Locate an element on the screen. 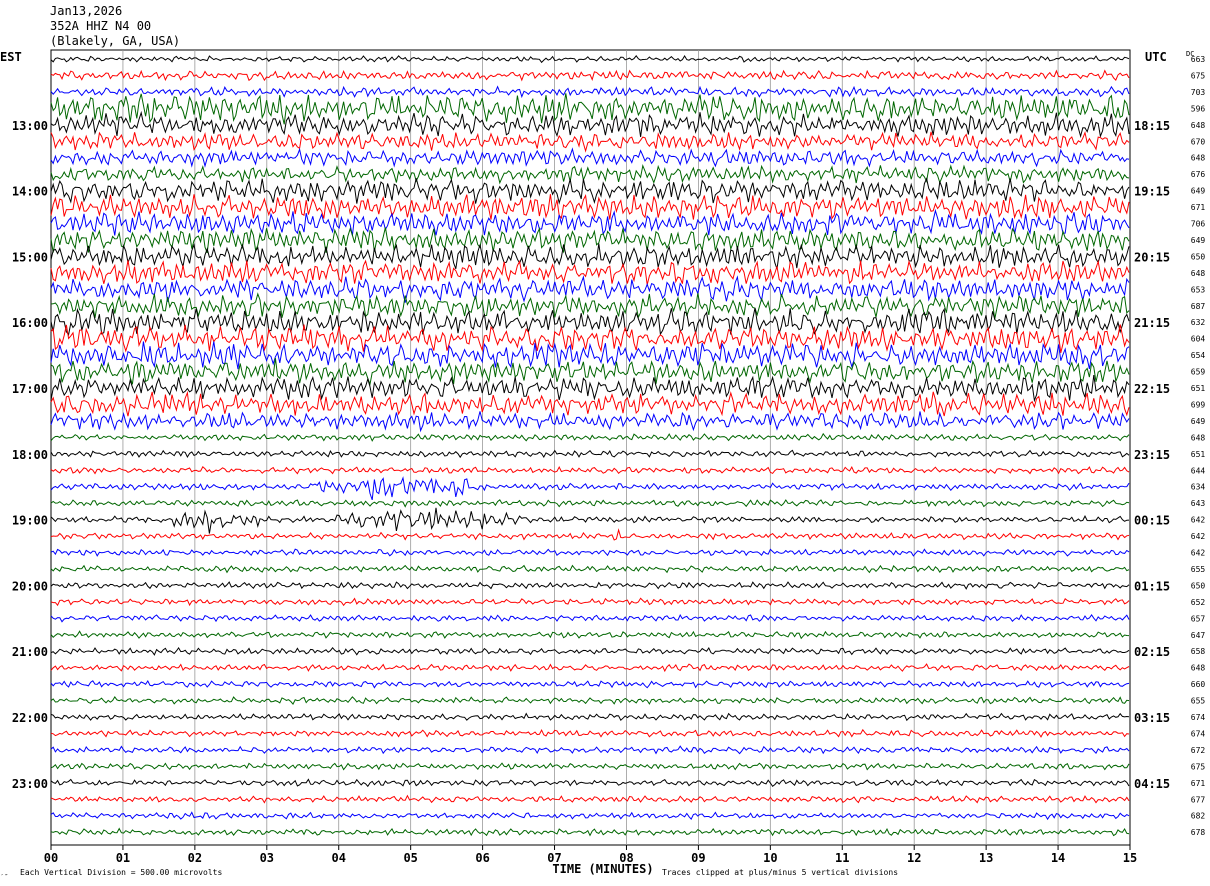 The width and height of the screenshot is (1210, 886). dc-offset-label: 677 is located at coordinates (1198, 799).